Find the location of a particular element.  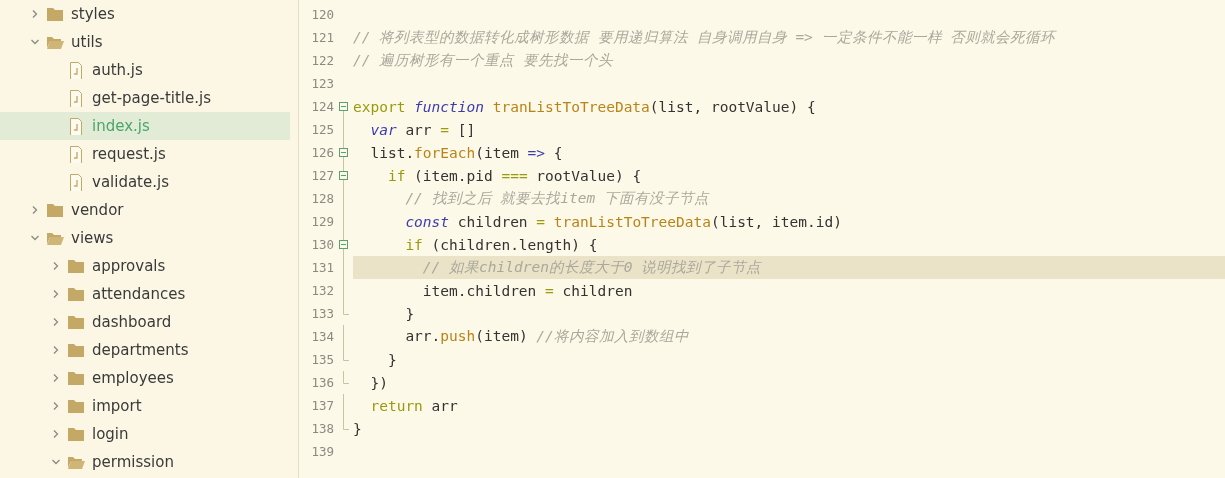

line-number: 124 is located at coordinates (322, 106).